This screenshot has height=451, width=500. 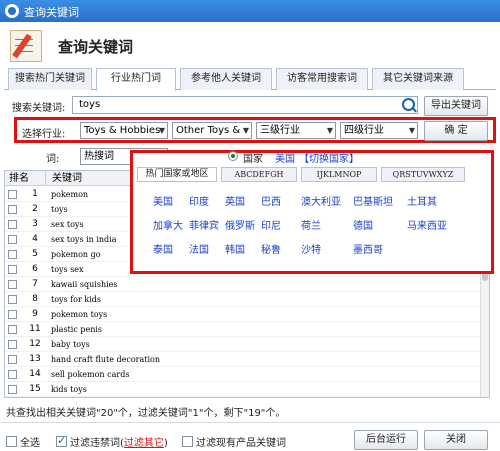 What do you see at coordinates (35, 284) in the screenshot?
I see `row-rank: 7` at bounding box center [35, 284].